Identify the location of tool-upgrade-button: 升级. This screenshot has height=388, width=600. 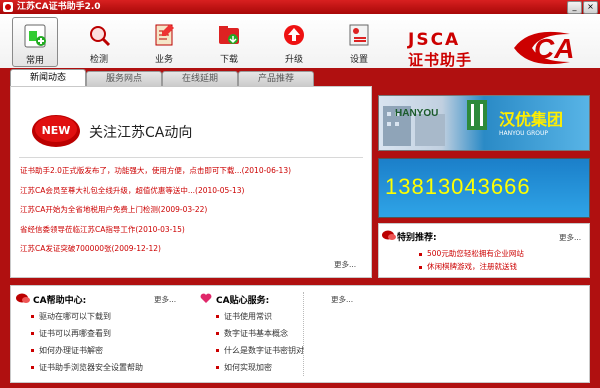
(294, 41).